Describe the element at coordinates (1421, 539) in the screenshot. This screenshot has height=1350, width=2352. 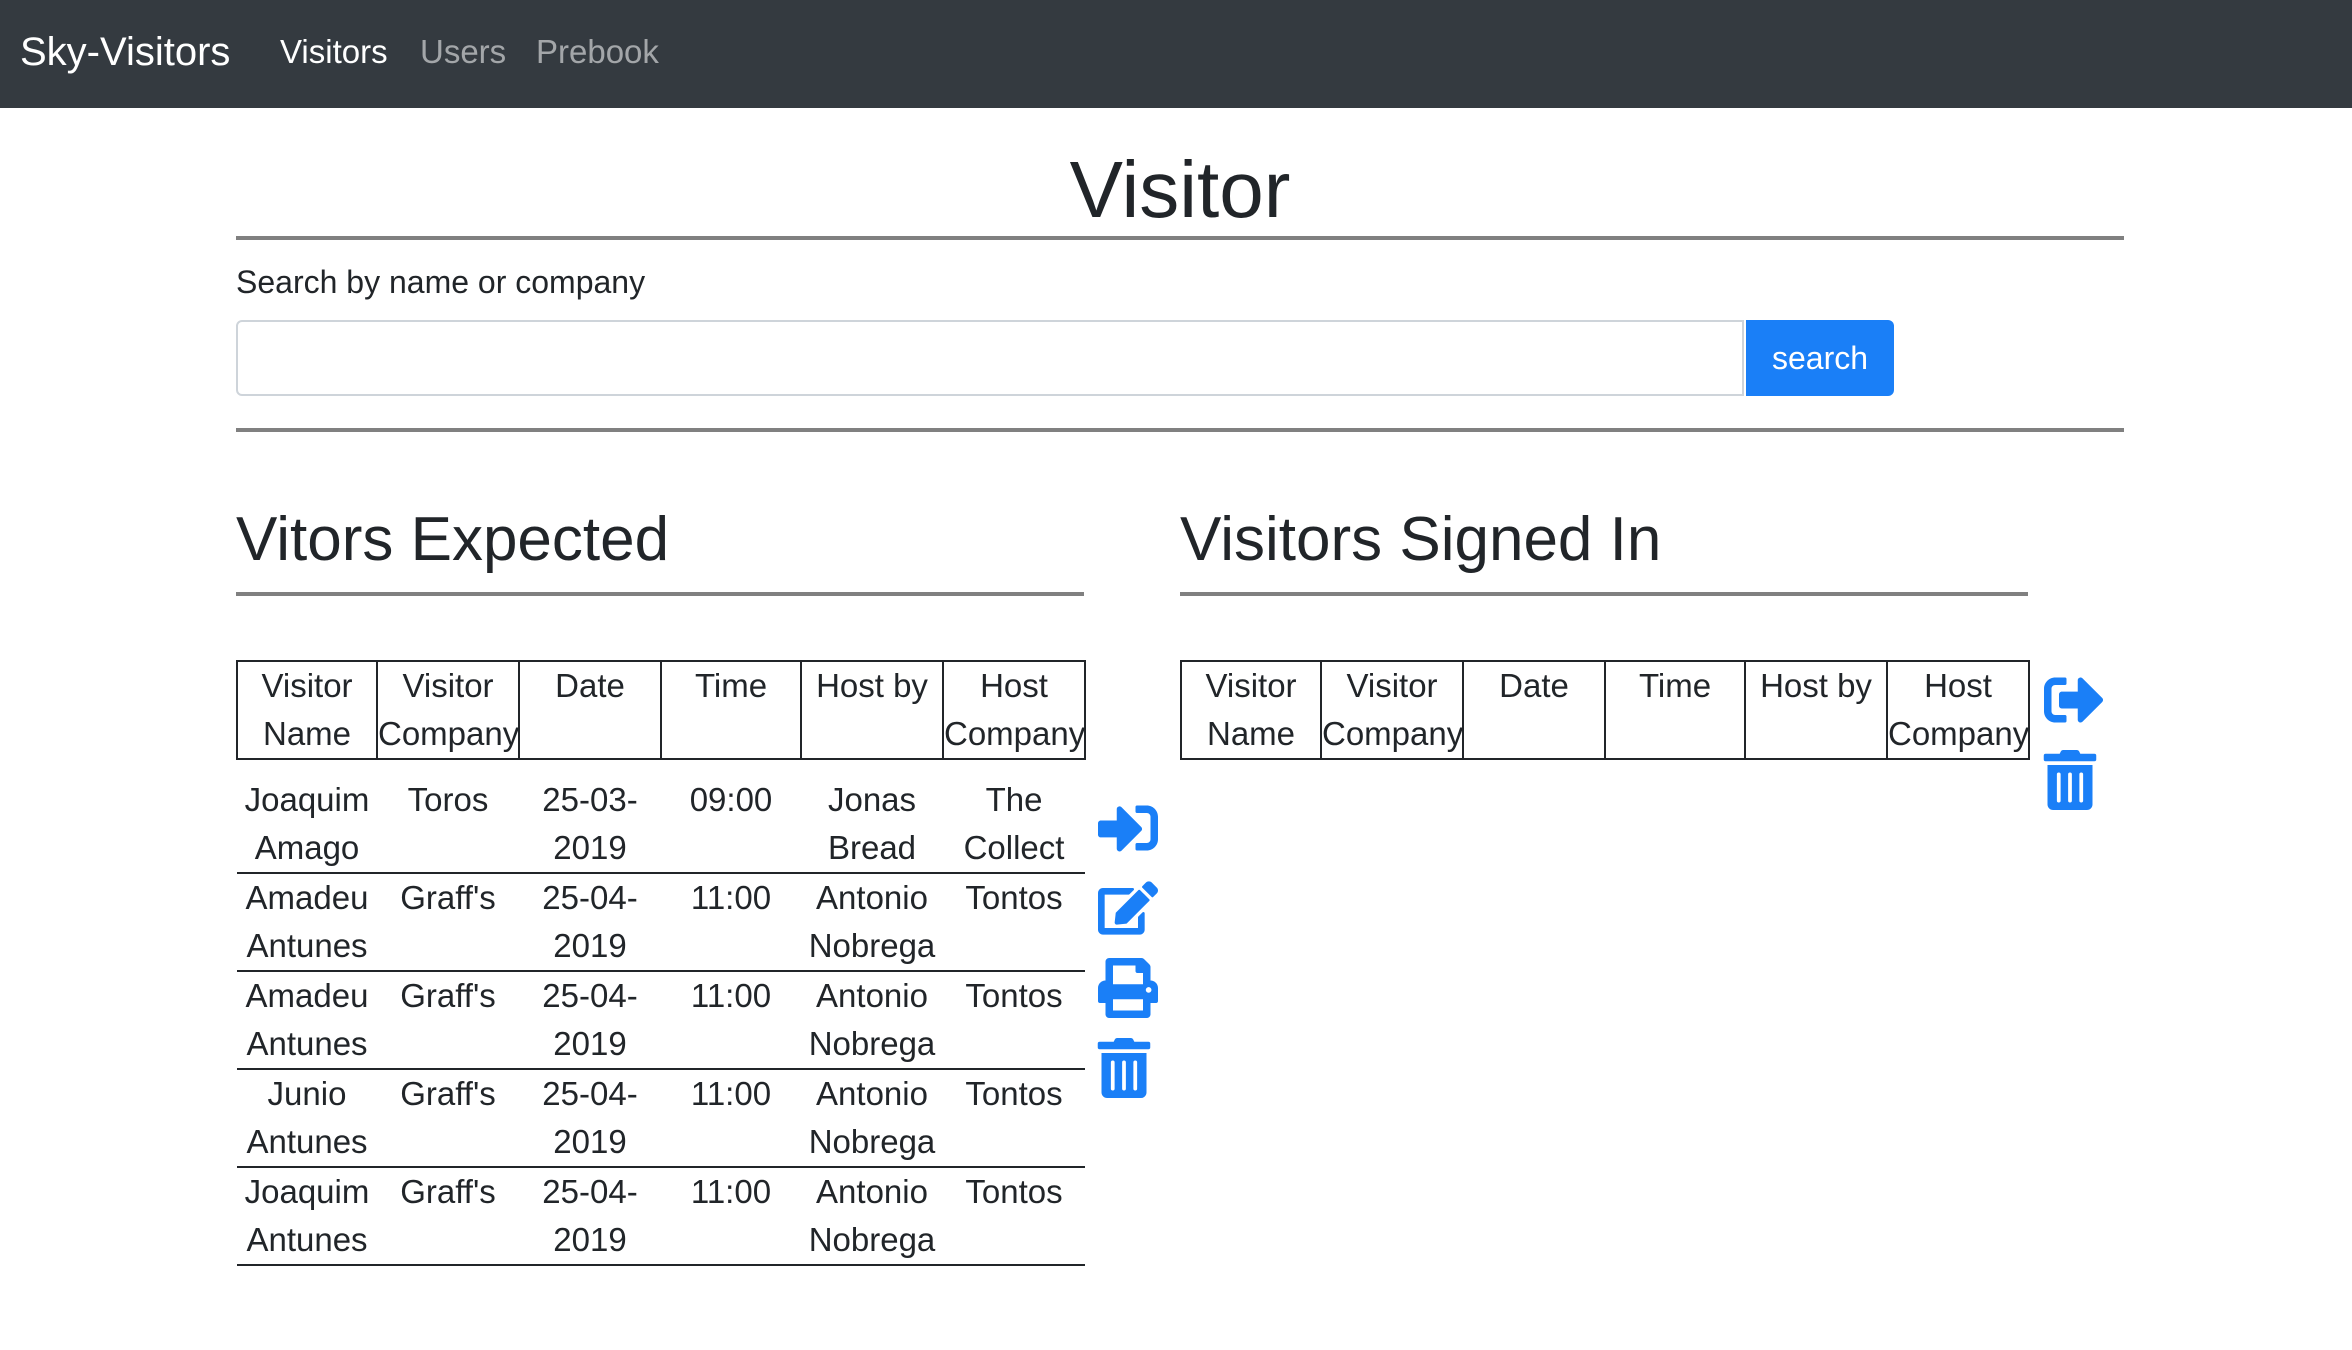
I see `signed-in-title: Visitors Signed In` at that location.